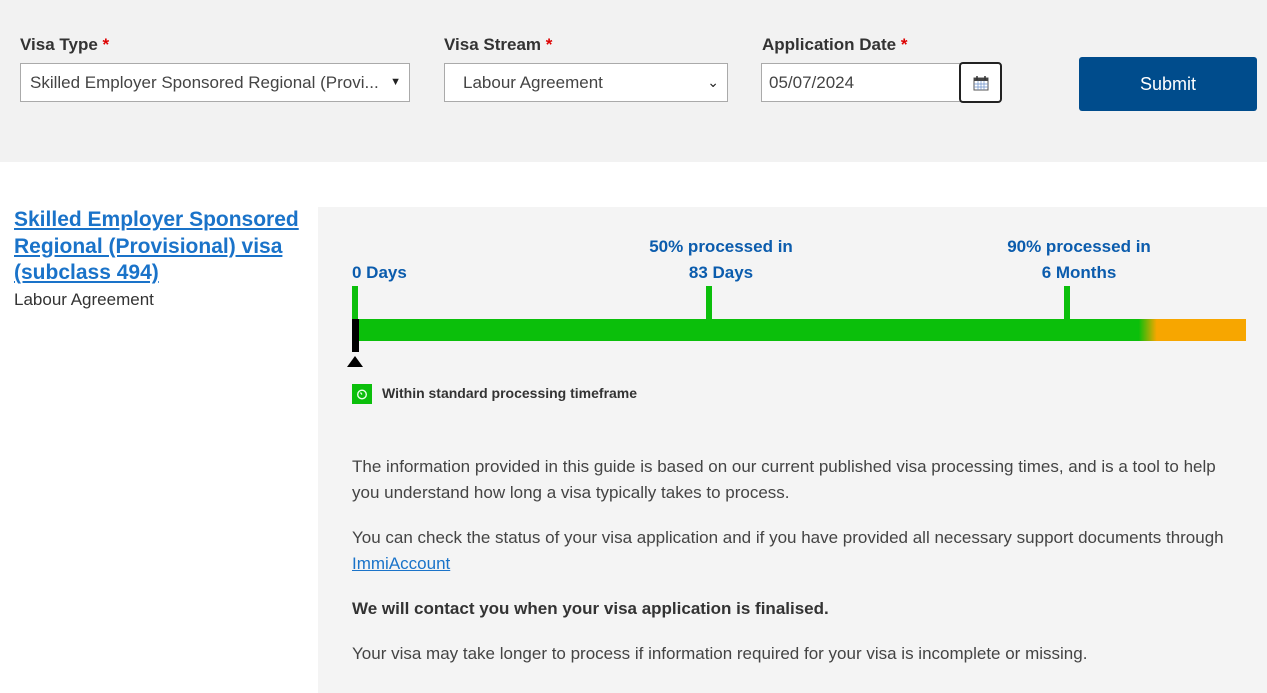  I want to click on calendar-icon, so click(980, 82).